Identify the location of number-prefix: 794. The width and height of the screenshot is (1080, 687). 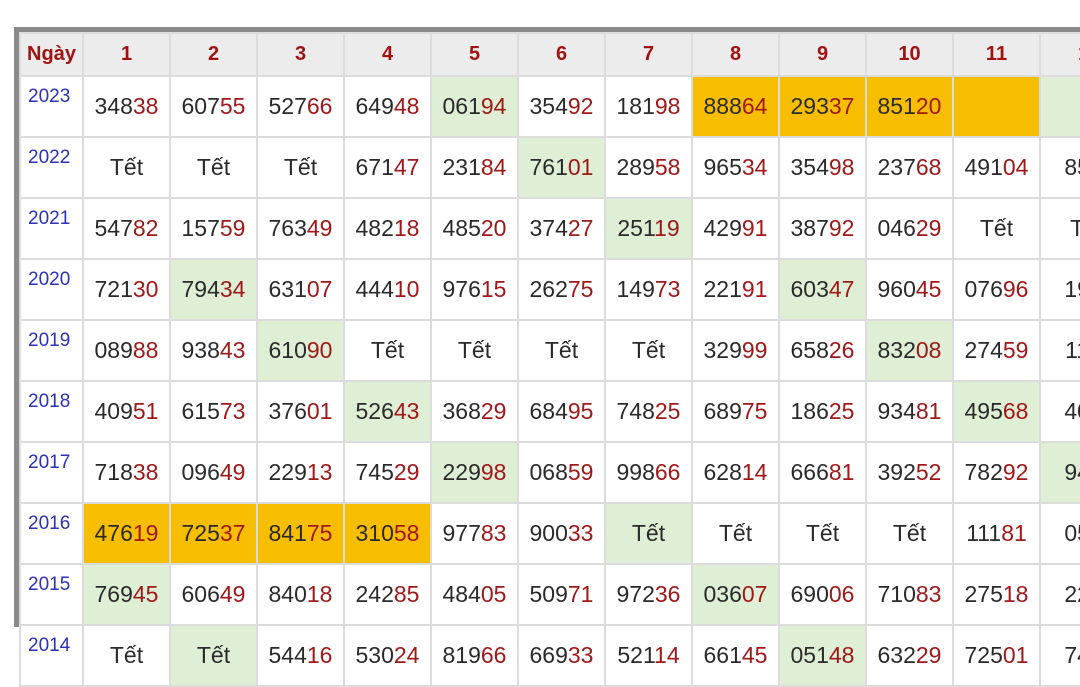
(200, 289).